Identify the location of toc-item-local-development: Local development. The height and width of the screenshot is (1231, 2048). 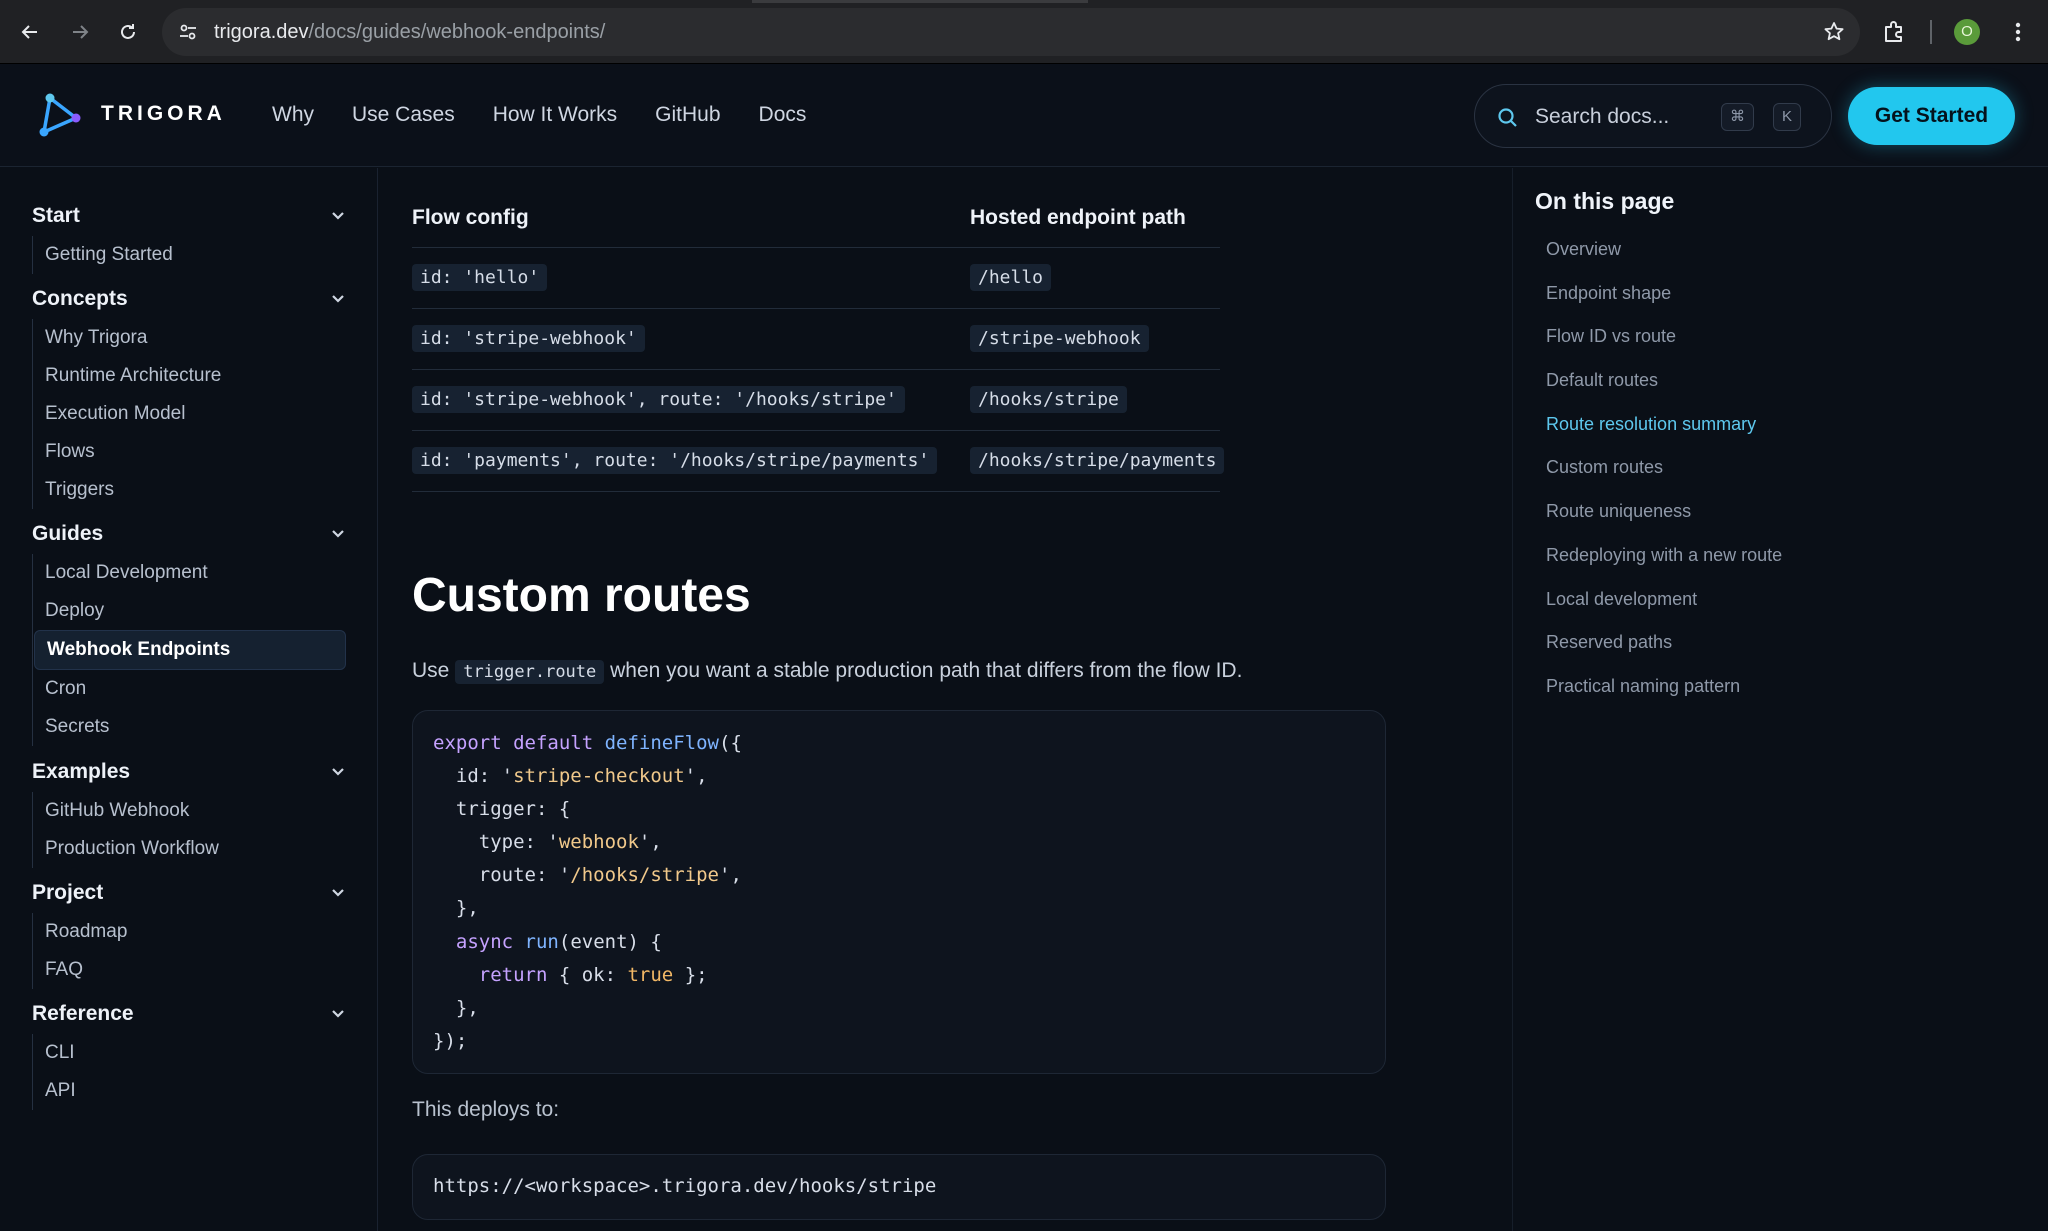
(1664, 606).